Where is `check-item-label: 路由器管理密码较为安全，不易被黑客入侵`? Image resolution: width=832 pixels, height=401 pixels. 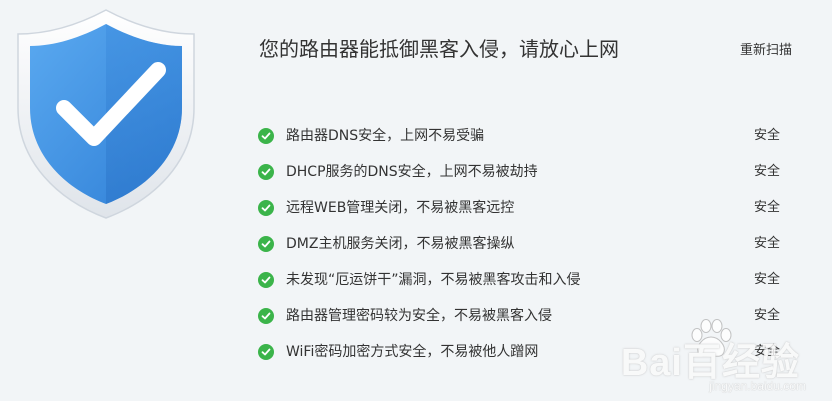 check-item-label: 路由器管理密码较为安全，不易被黑客入侵 is located at coordinates (419, 316).